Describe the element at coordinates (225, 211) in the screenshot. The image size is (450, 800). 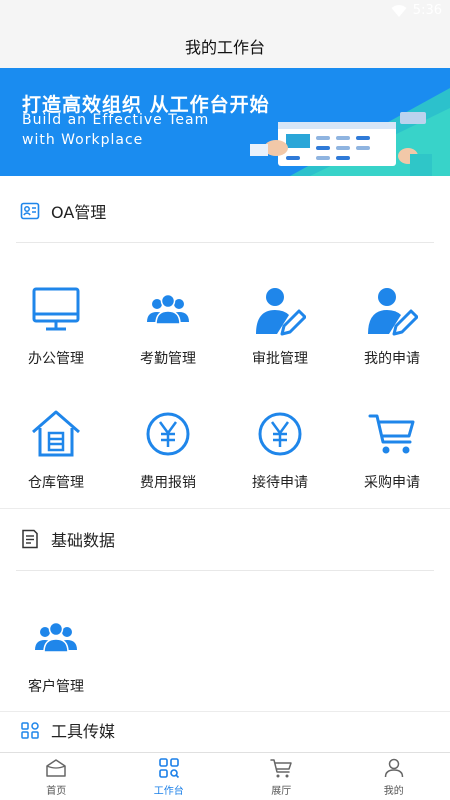
I see `section-oa-header: OA管理` at that location.